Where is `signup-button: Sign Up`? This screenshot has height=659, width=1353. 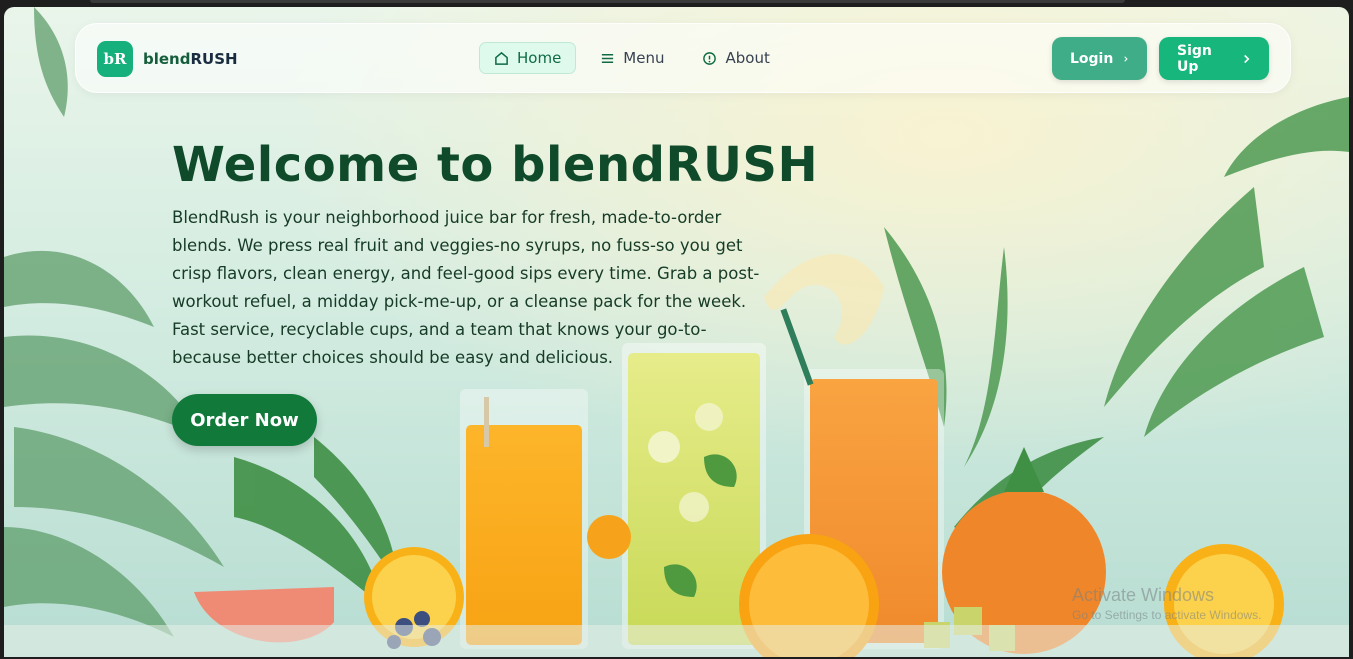
signup-button: Sign Up is located at coordinates (1214, 58).